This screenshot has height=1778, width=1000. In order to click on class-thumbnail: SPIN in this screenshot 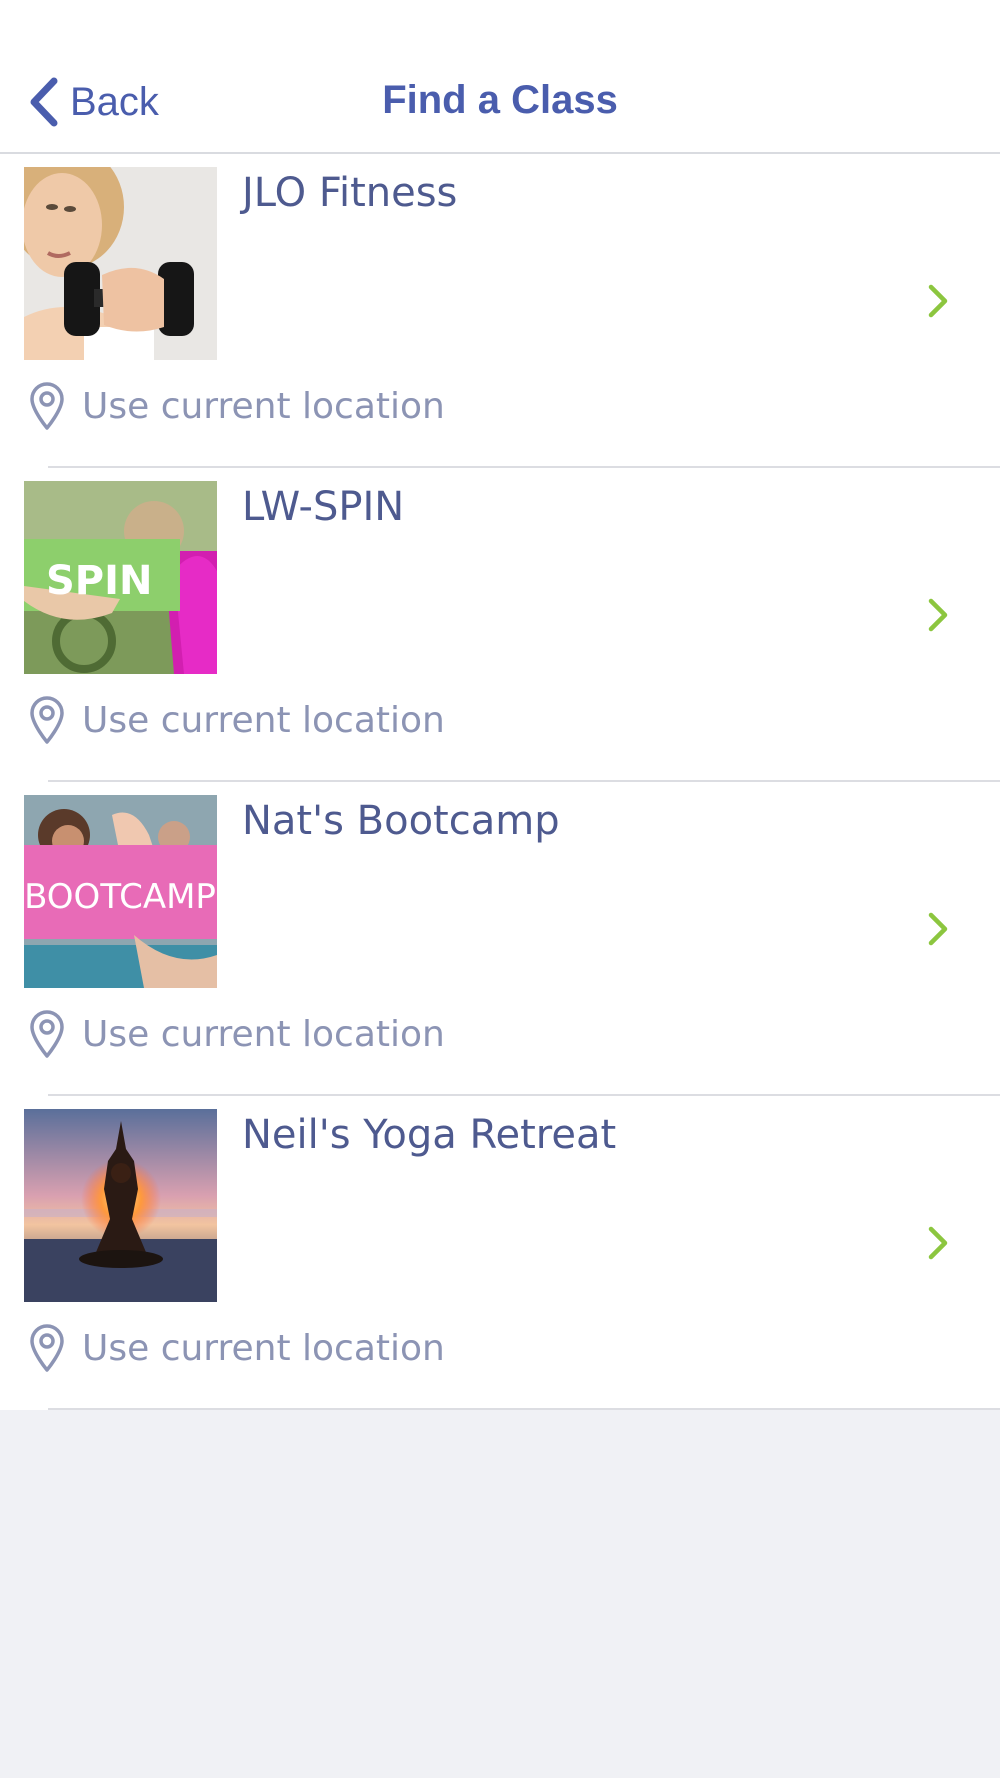, I will do `click(120, 577)`.